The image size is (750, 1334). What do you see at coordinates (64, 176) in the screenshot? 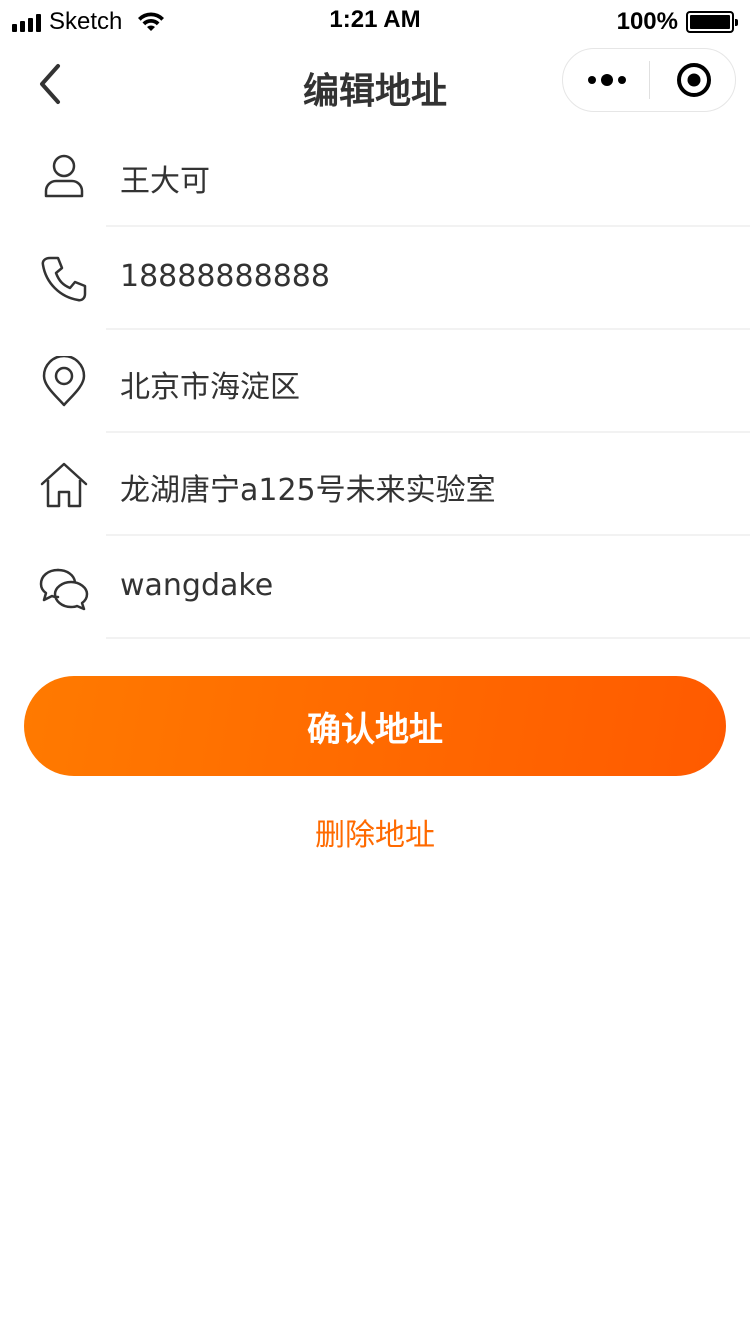
I see `person-icon` at bounding box center [64, 176].